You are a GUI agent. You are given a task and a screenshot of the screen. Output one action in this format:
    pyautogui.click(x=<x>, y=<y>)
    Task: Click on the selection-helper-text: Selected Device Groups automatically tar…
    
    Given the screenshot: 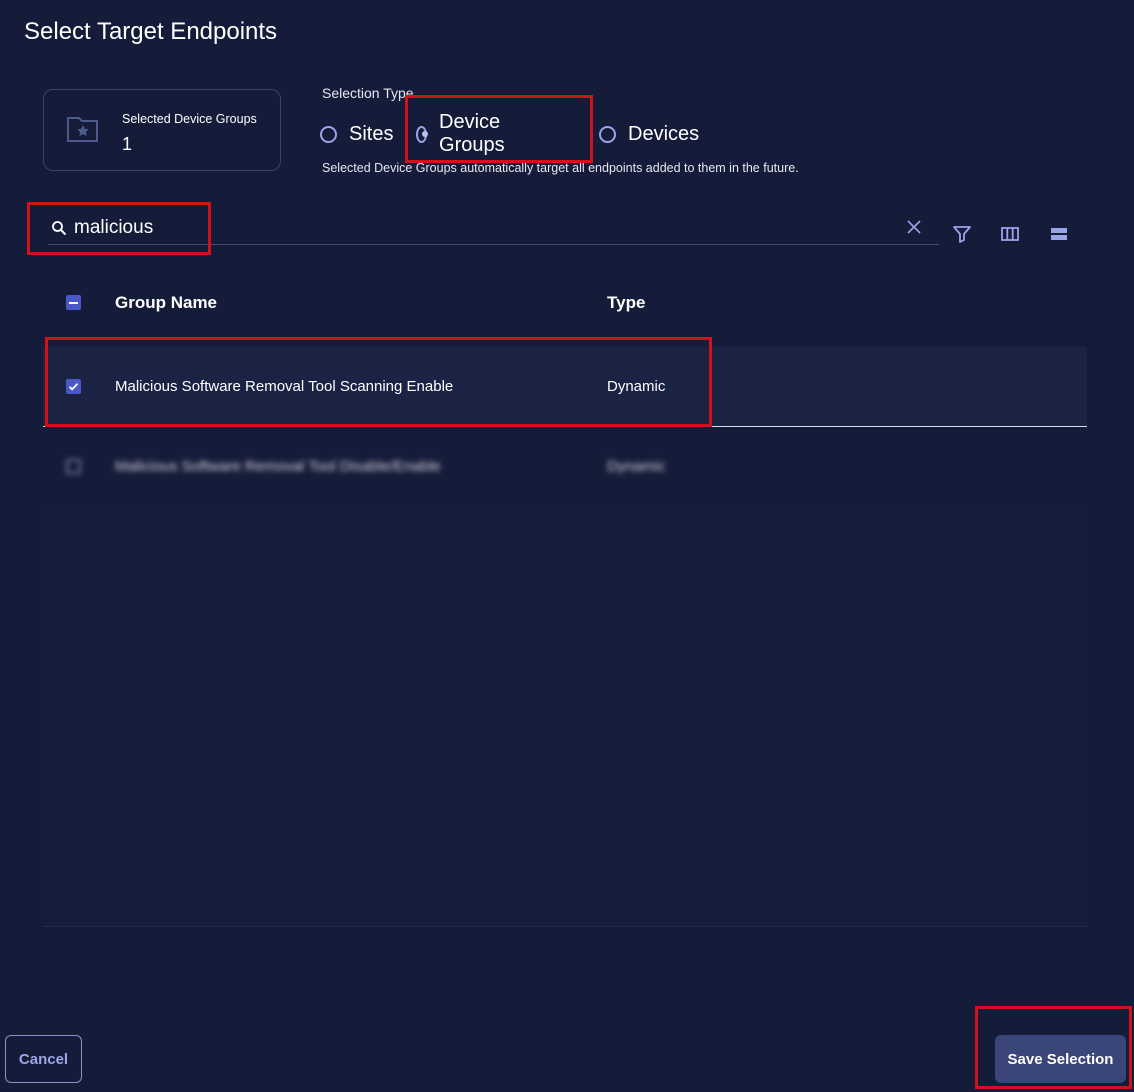 What is the action you would take?
    pyautogui.click(x=560, y=168)
    